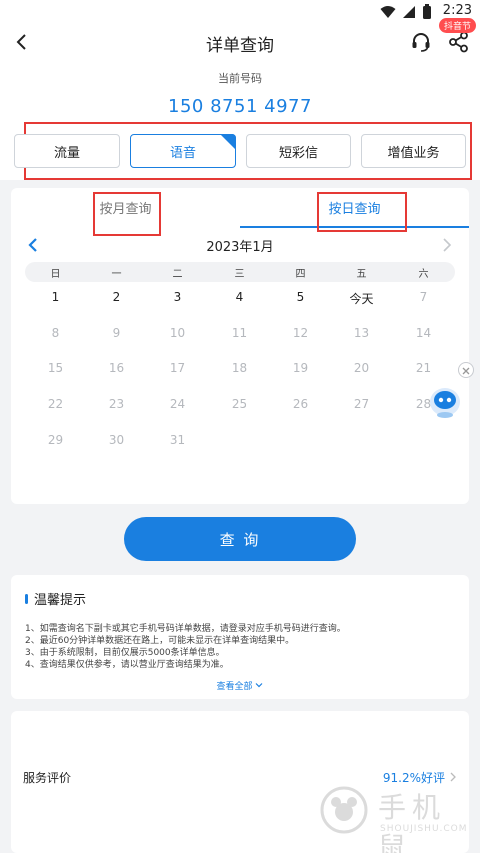 Image resolution: width=480 pixels, height=853 pixels. What do you see at coordinates (412, 822) in the screenshot?
I see `watermark-text: 手机鼠` at bounding box center [412, 822].